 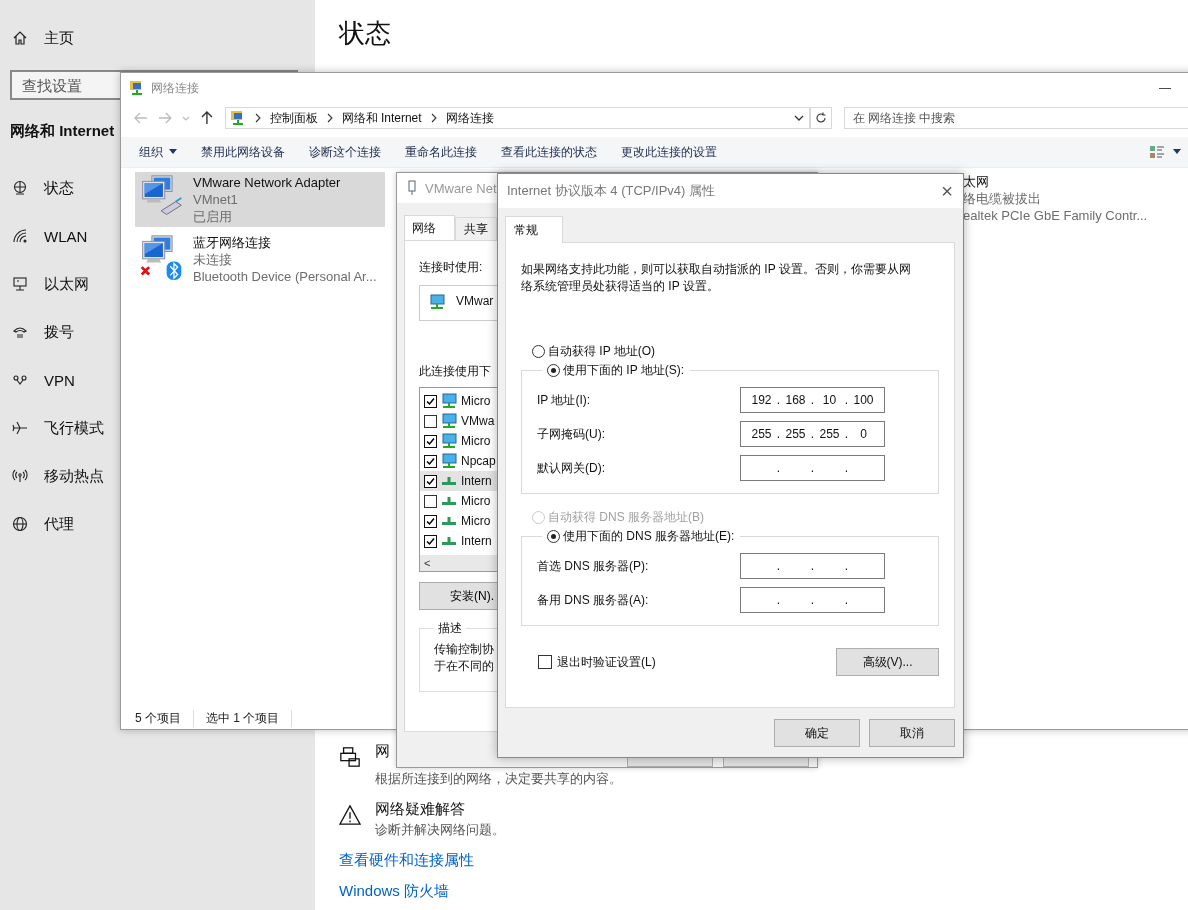 I want to click on window-title: 网络连接, so click(x=175, y=88).